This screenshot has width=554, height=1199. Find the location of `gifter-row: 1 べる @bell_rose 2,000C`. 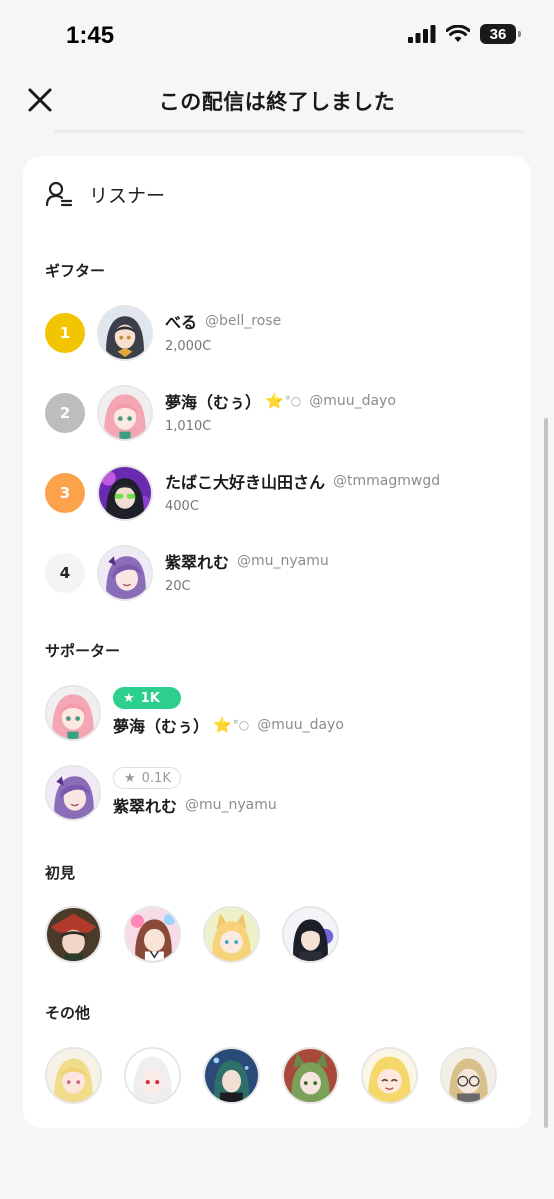

gifter-row: 1 べる @bell_rose 2,000C is located at coordinates (280, 333).